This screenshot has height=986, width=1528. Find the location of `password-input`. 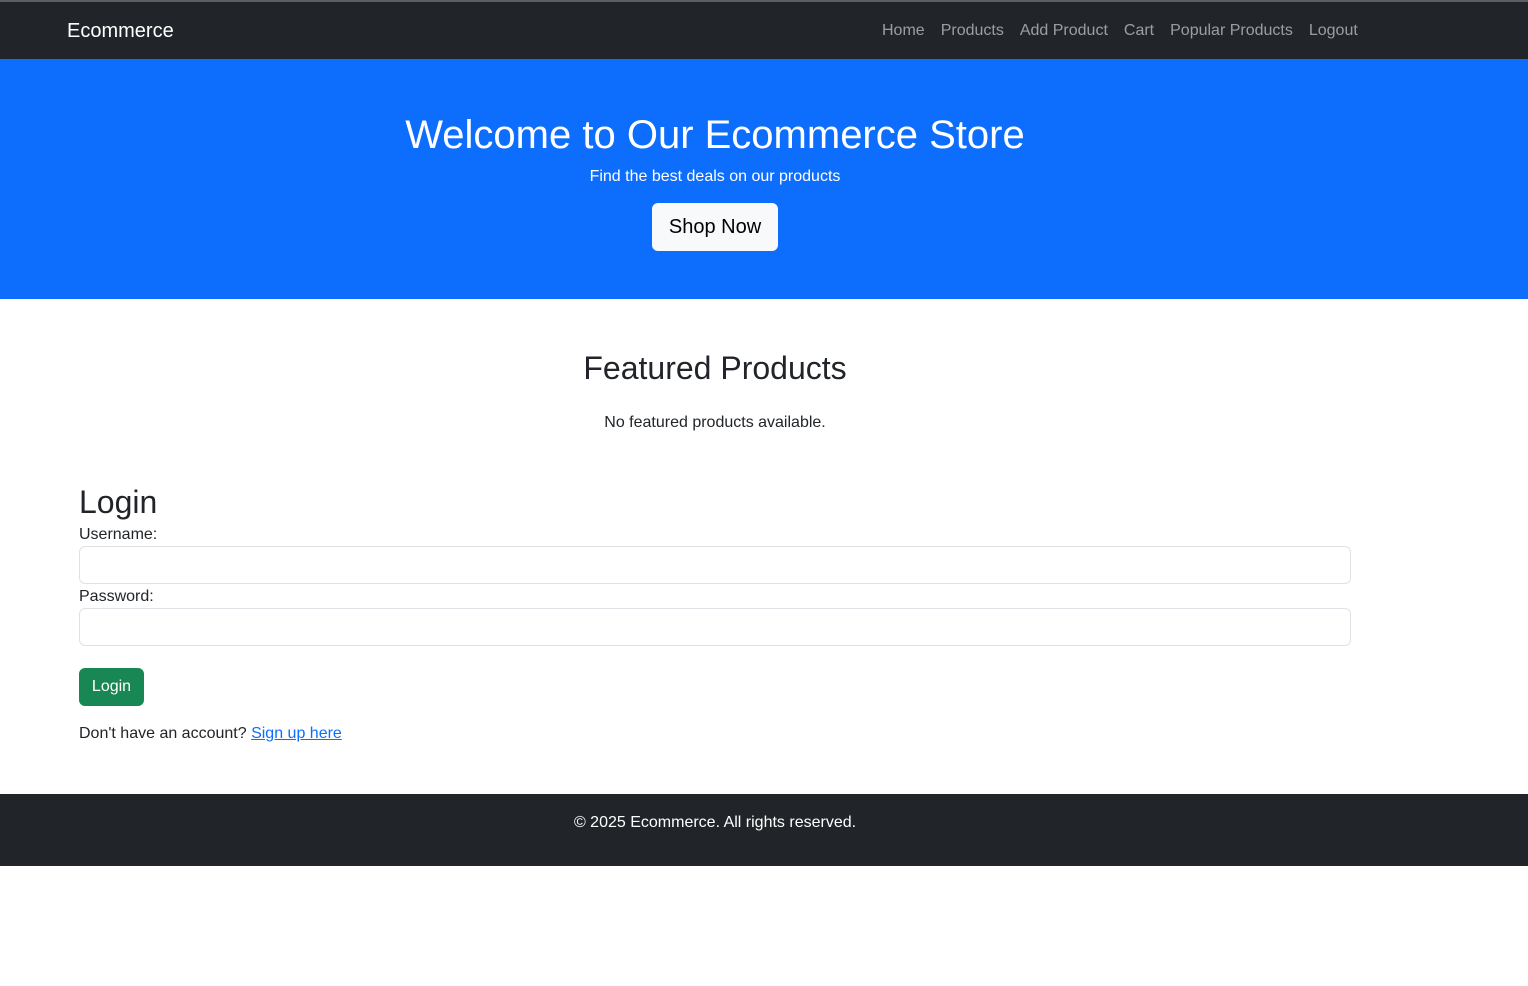

password-input is located at coordinates (715, 627).